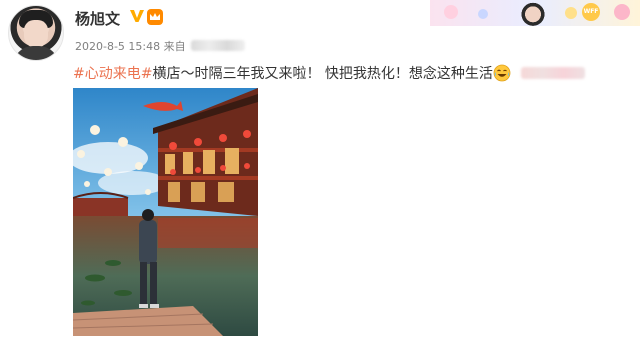 The height and width of the screenshot is (341, 640). I want to click on post-meta: 2020-8-5 15:48 来自, so click(160, 46).